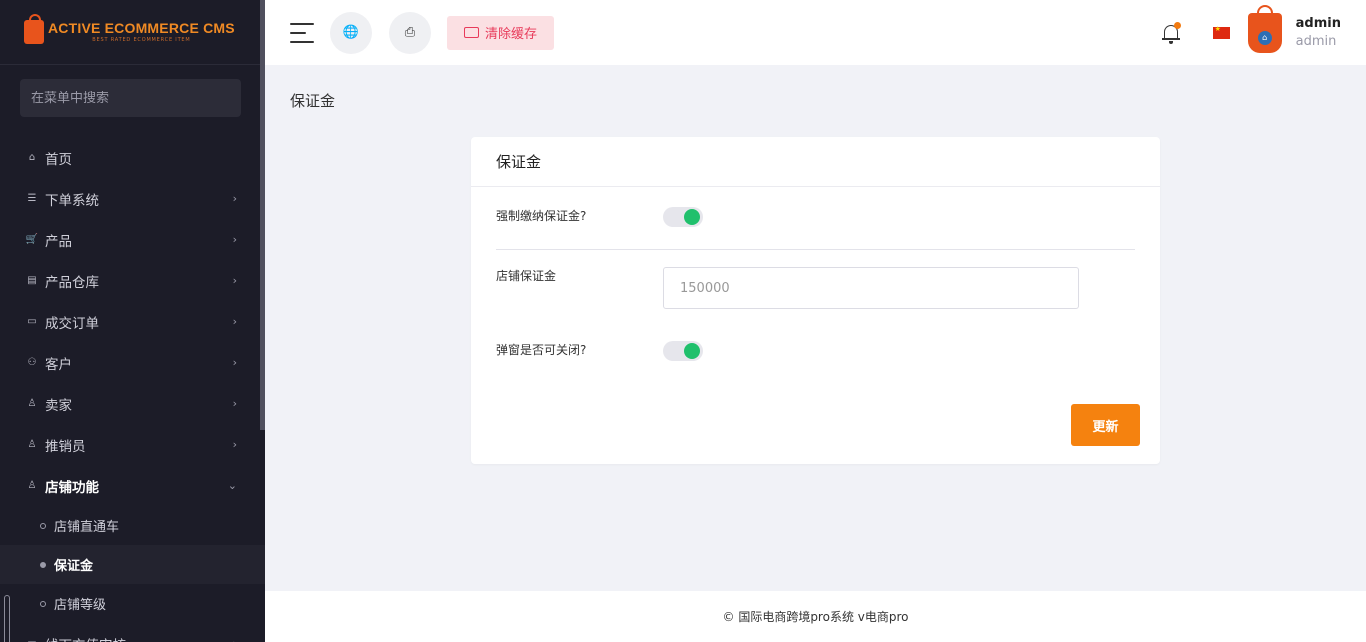 The width and height of the screenshot is (1366, 642). What do you see at coordinates (136, 98) in the screenshot?
I see `menu-search-input` at bounding box center [136, 98].